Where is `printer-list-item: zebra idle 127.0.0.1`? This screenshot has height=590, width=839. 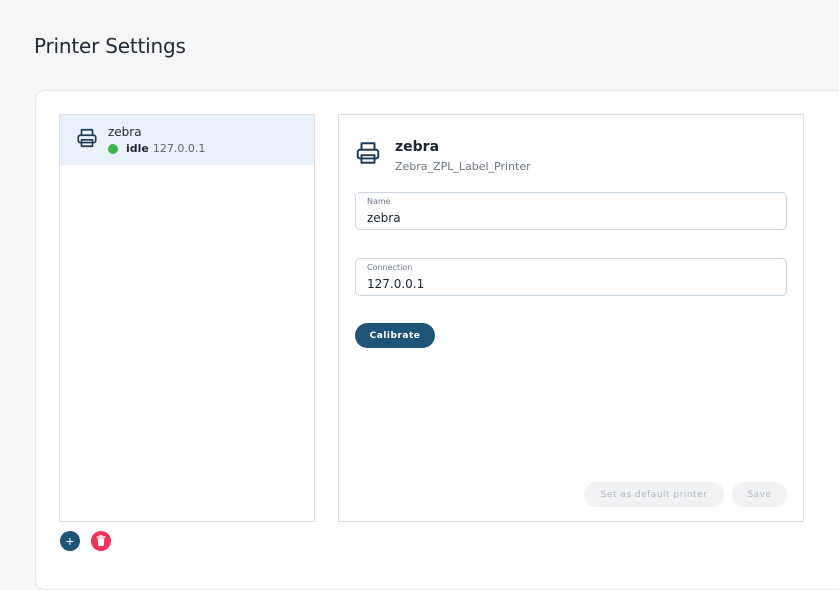
printer-list-item: zebra idle 127.0.0.1 is located at coordinates (187, 140).